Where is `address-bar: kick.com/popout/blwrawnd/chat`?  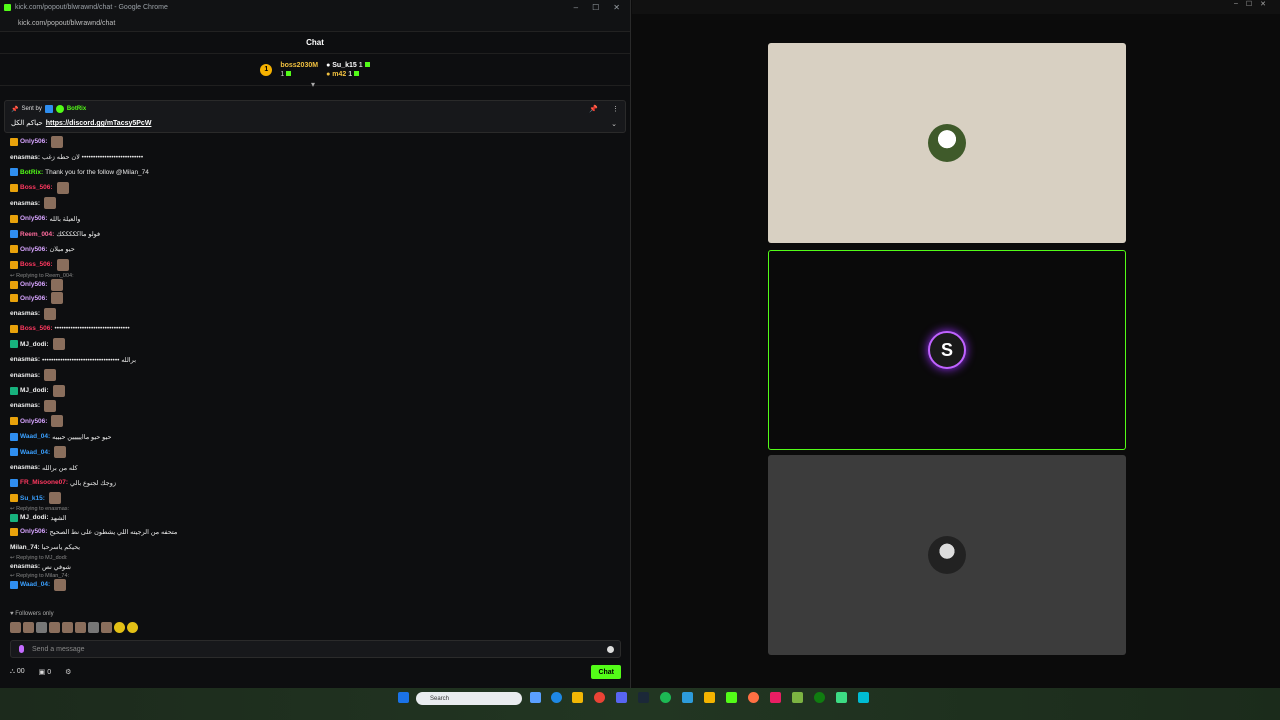
address-bar: kick.com/popout/blwrawnd/chat is located at coordinates (315, 23).